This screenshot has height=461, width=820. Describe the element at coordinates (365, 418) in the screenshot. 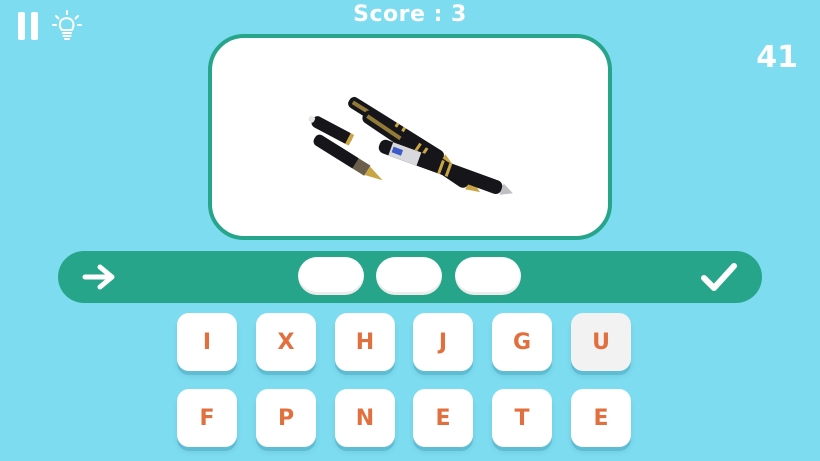

I see `letter-key: N` at that location.